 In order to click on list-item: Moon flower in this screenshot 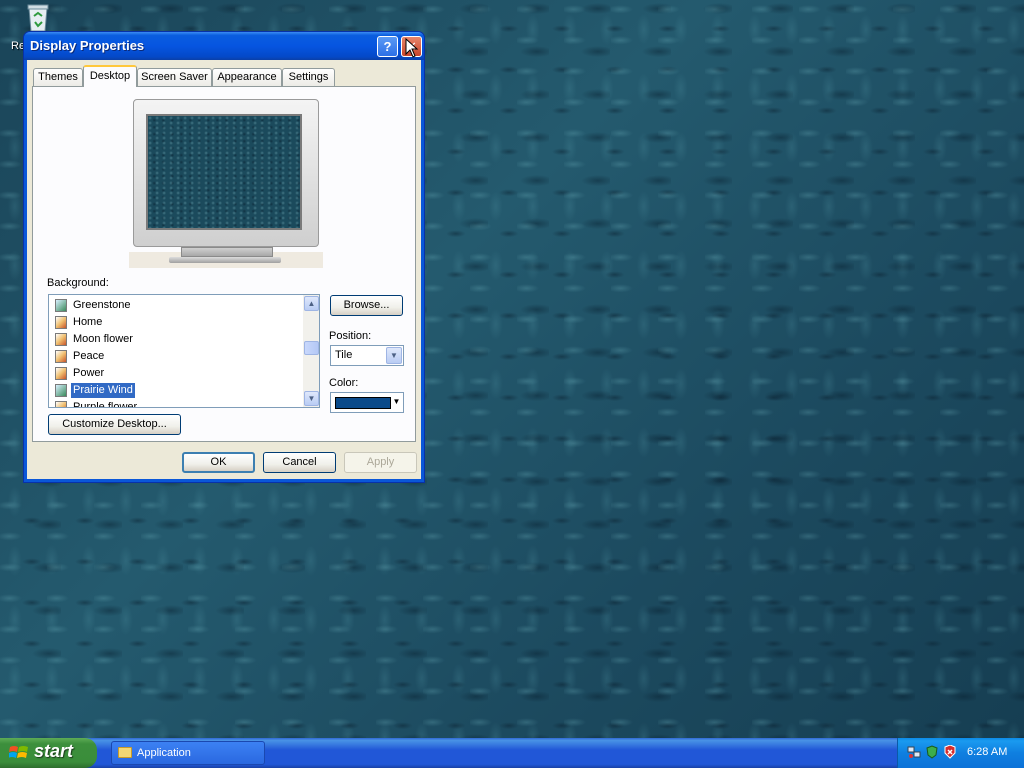, I will do `click(175, 339)`.